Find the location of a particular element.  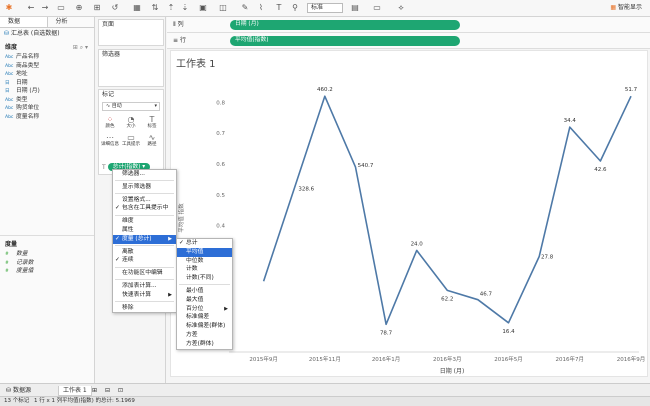

mark-detail-button: ⋯ 详细信息 is located at coordinates (110, 140).